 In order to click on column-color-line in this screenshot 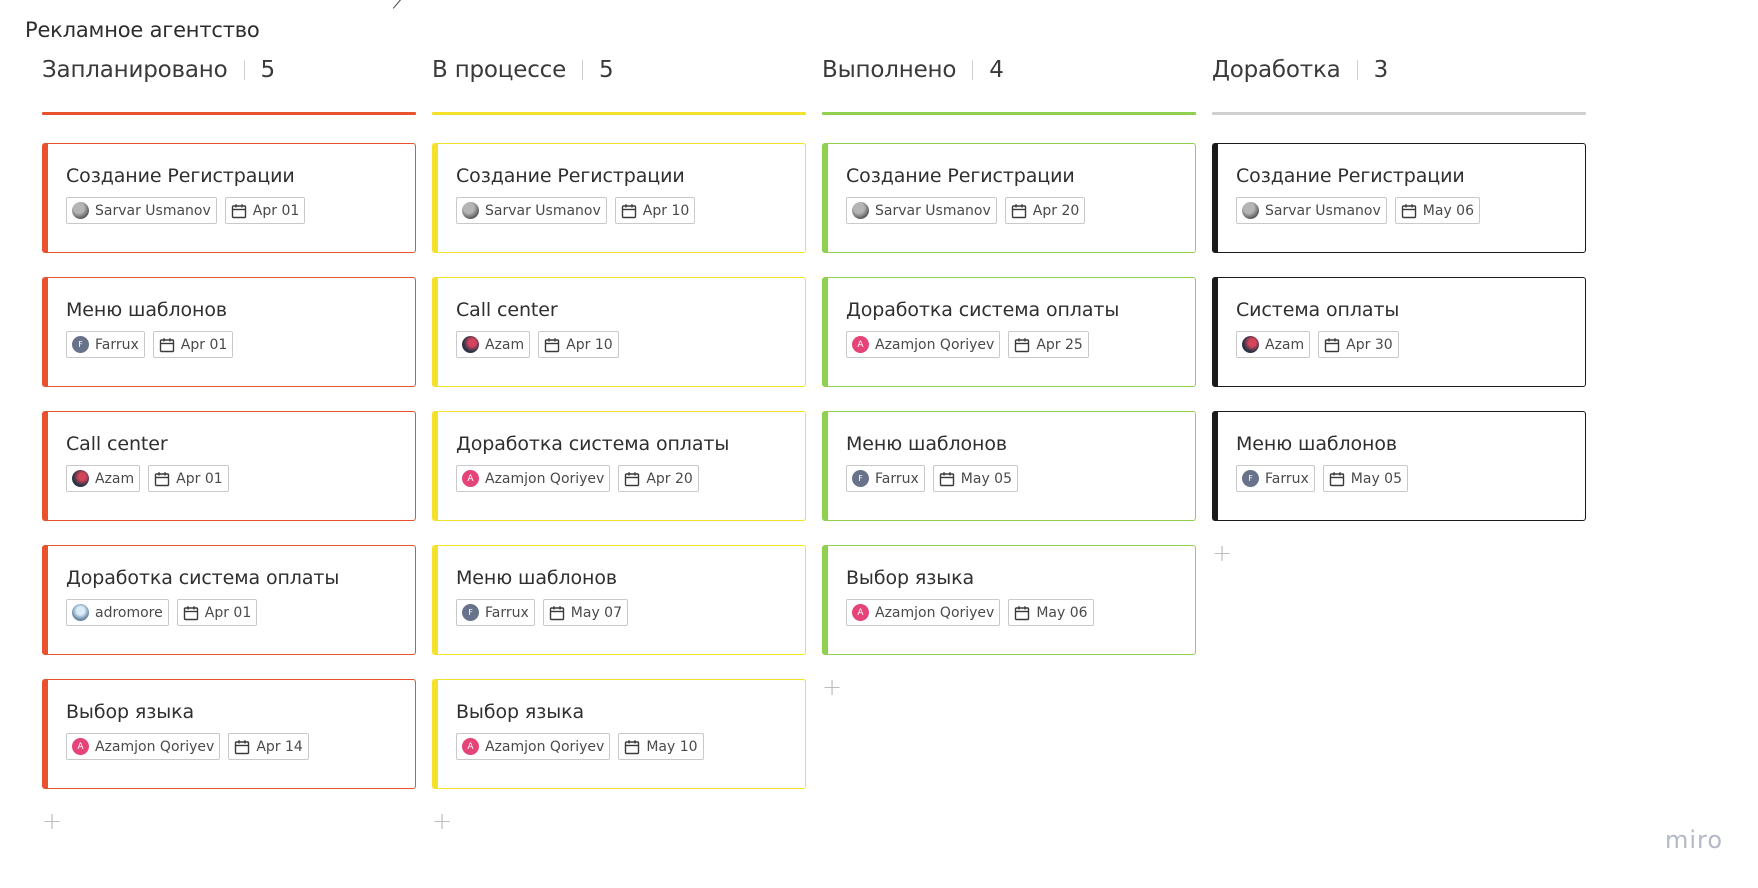, I will do `click(619, 113)`.